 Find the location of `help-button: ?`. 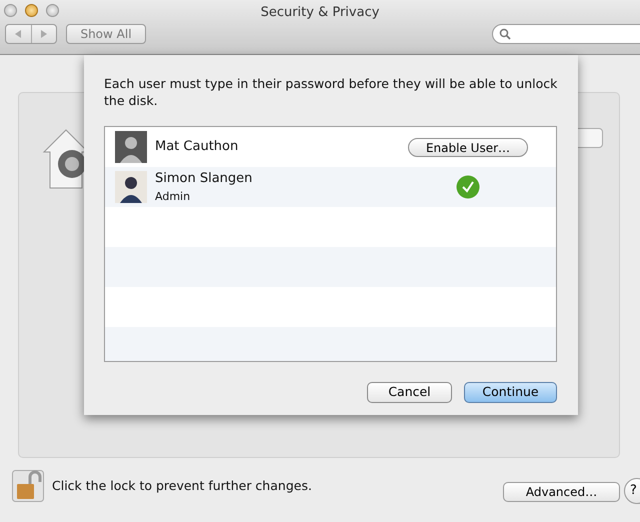

help-button: ? is located at coordinates (632, 491).